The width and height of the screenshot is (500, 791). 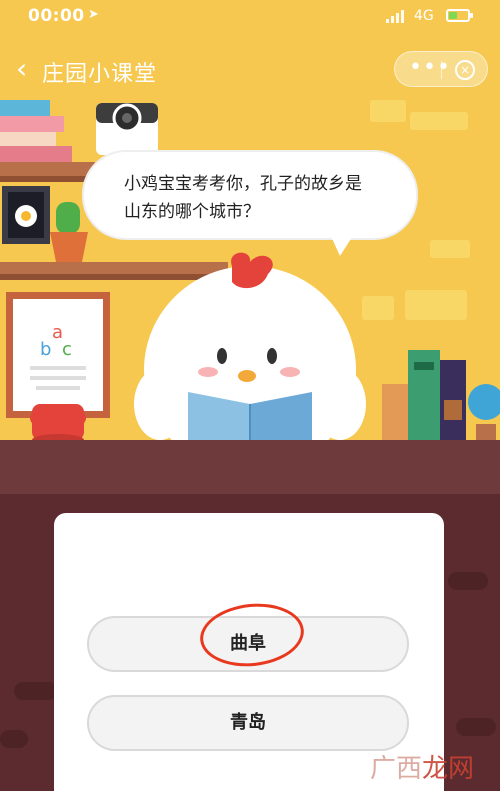 What do you see at coordinates (396, 769) in the screenshot?
I see `watermark-part1: 广西` at bounding box center [396, 769].